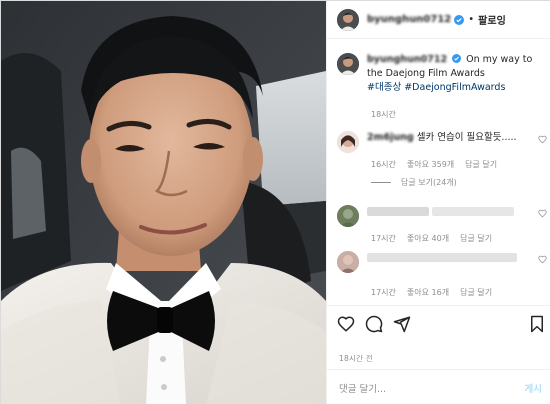  Describe the element at coordinates (374, 324) in the screenshot. I see `comment-icon` at that location.